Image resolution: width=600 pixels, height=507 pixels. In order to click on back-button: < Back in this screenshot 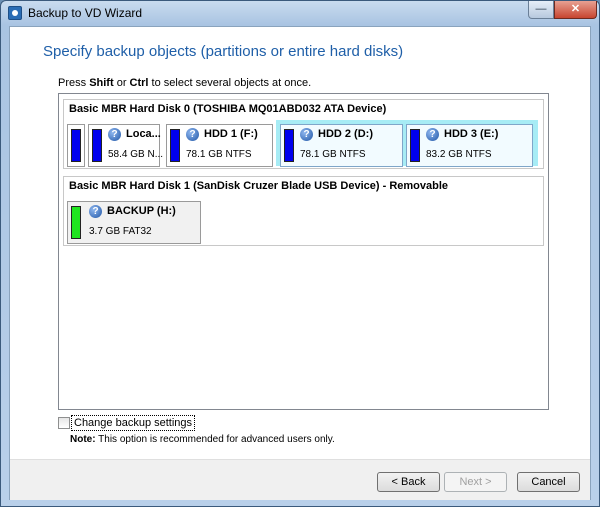, I will do `click(408, 482)`.